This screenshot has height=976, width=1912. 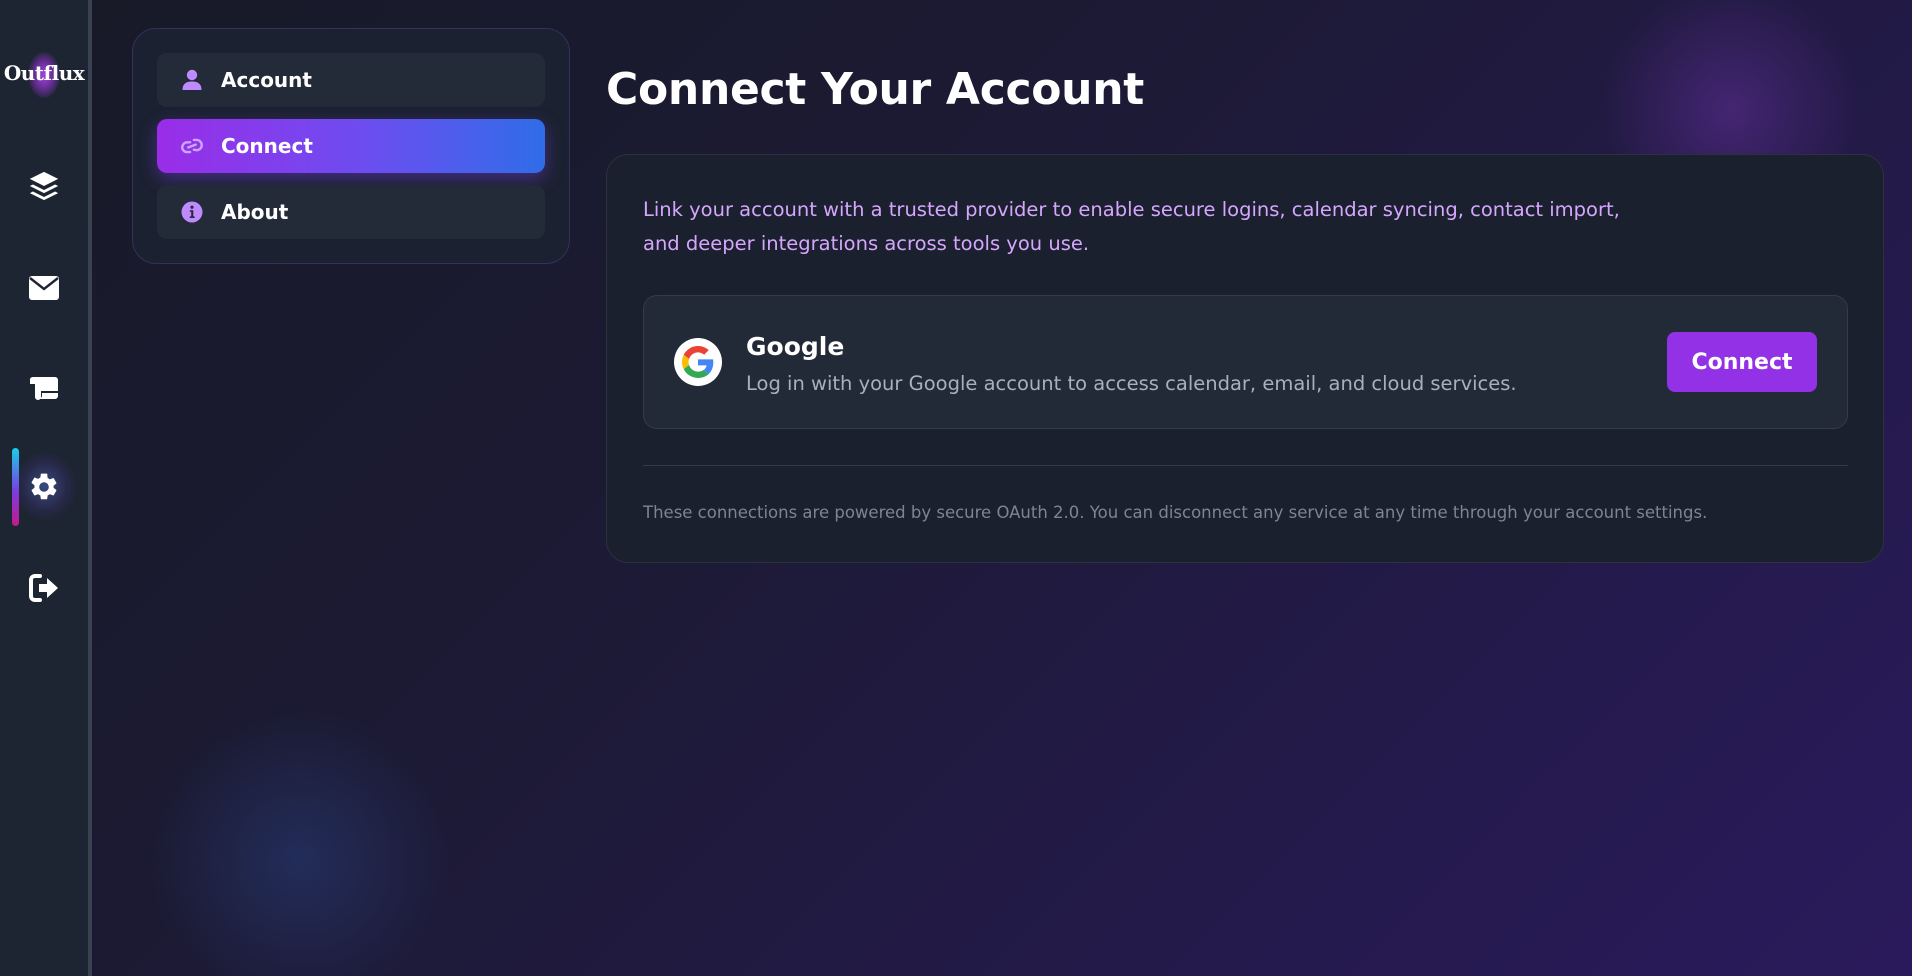 I want to click on app-logo: Outflux, so click(x=44, y=73).